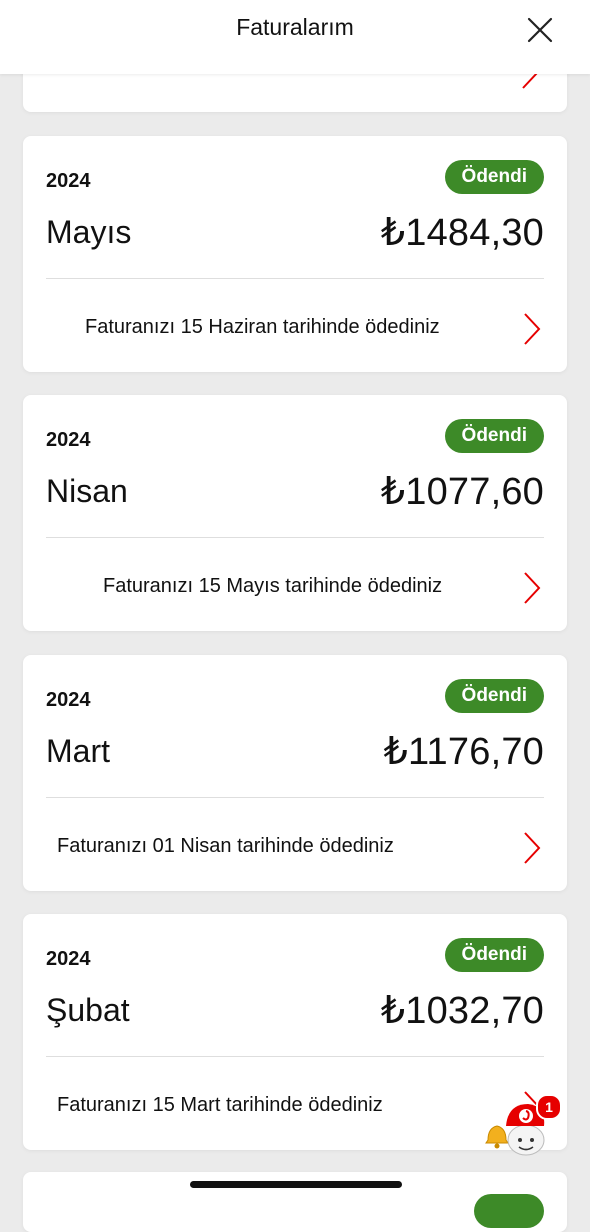 Image resolution: width=590 pixels, height=1232 pixels. What do you see at coordinates (78, 751) in the screenshot?
I see `invoice-month: Mart` at bounding box center [78, 751].